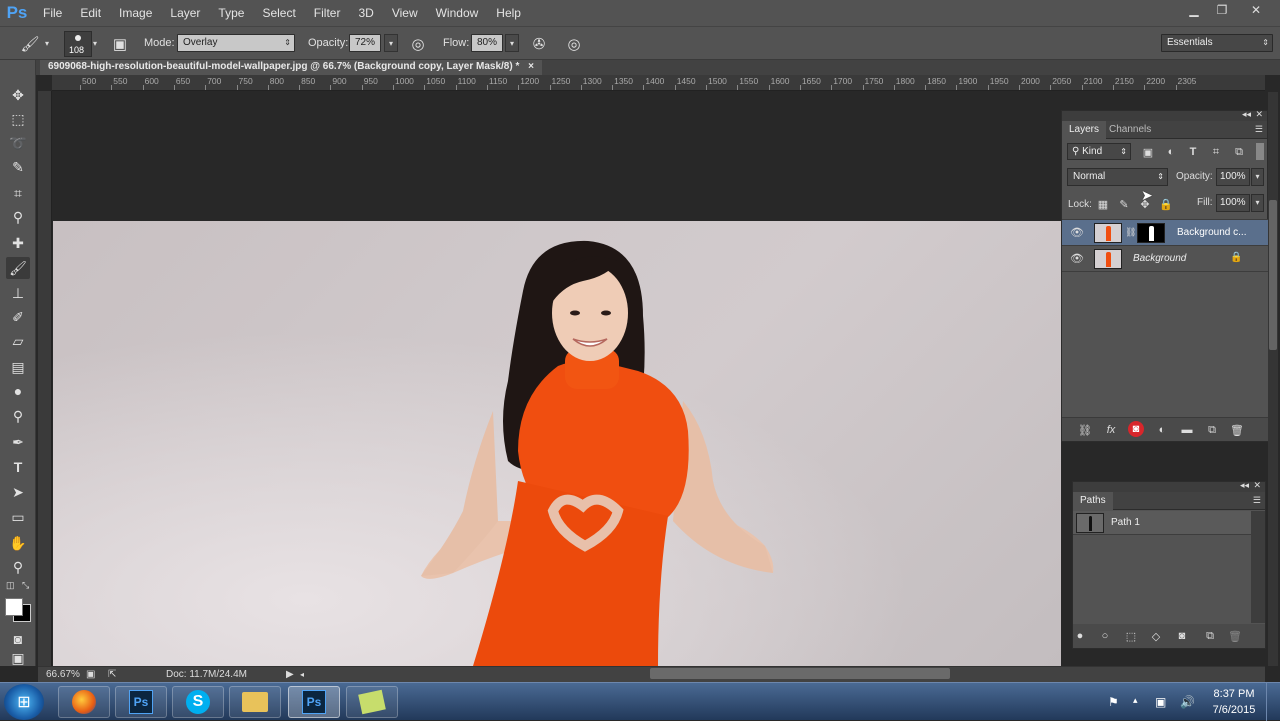  Describe the element at coordinates (47, 43) in the screenshot. I see `preset-dropdown-arrow-icon: ▾` at that location.